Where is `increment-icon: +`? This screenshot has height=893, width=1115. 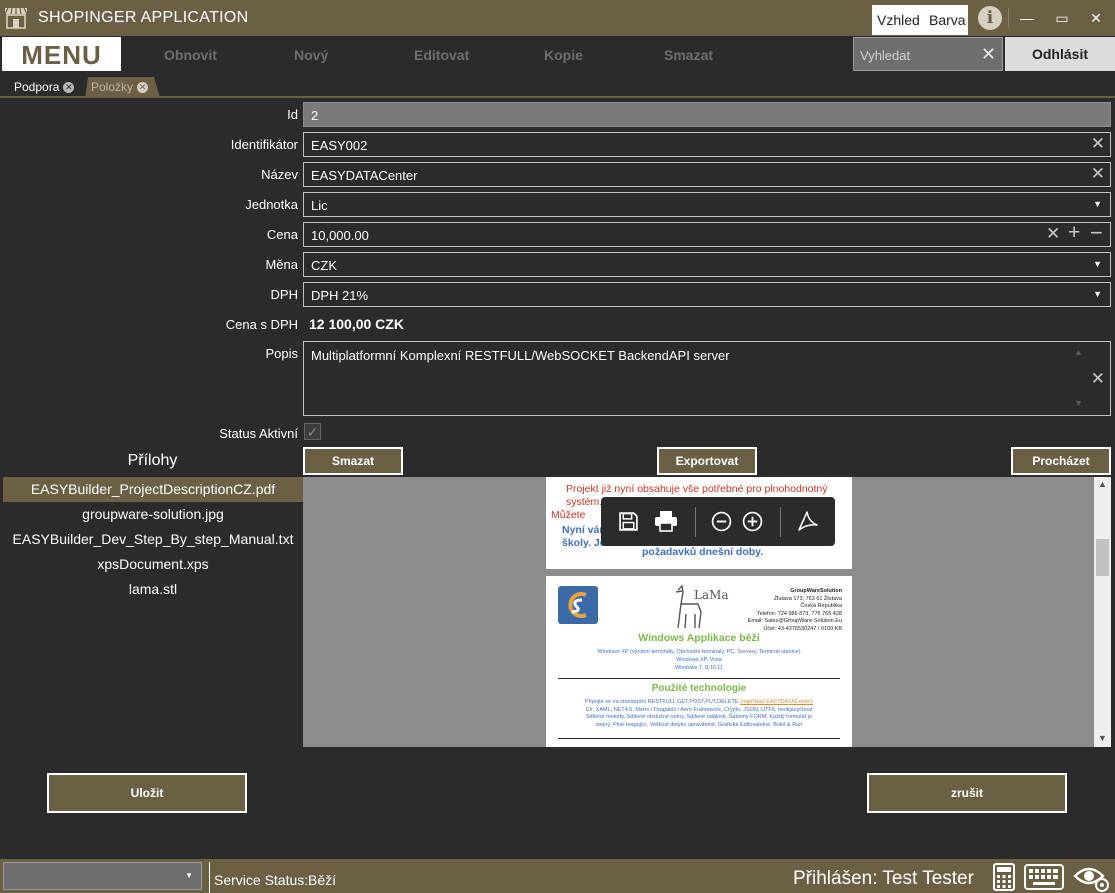
increment-icon: + is located at coordinates (1074, 233).